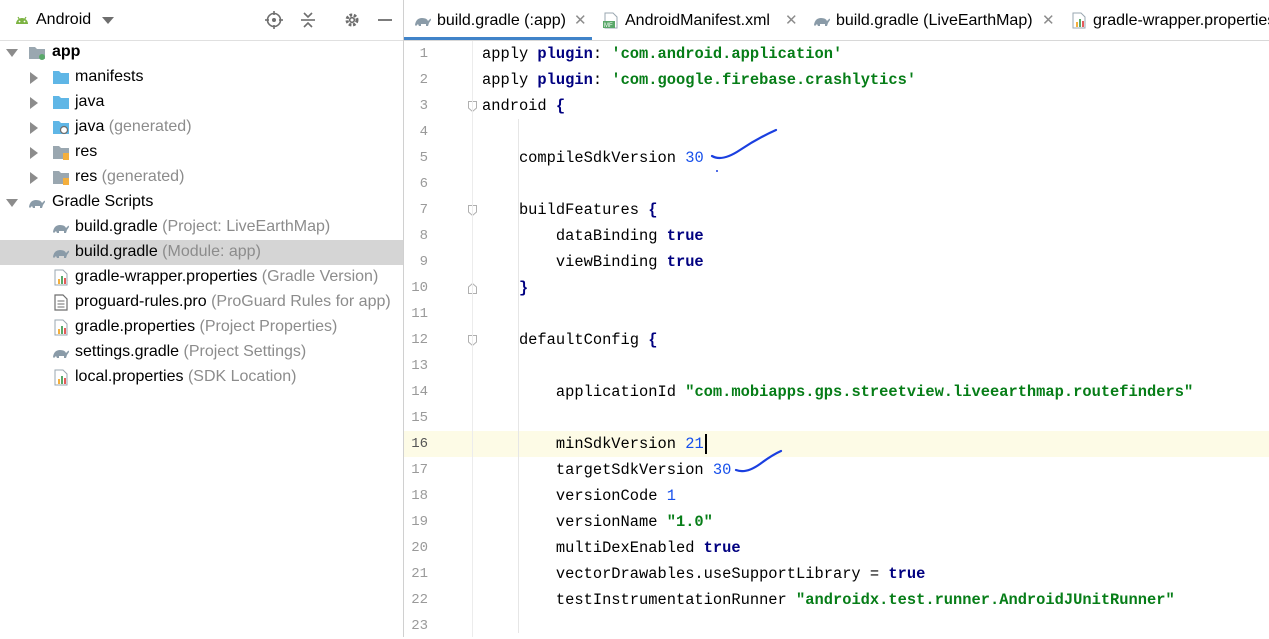 This screenshot has height=639, width=1269. Describe the element at coordinates (689, 522) in the screenshot. I see `code-token: "1.0"` at that location.